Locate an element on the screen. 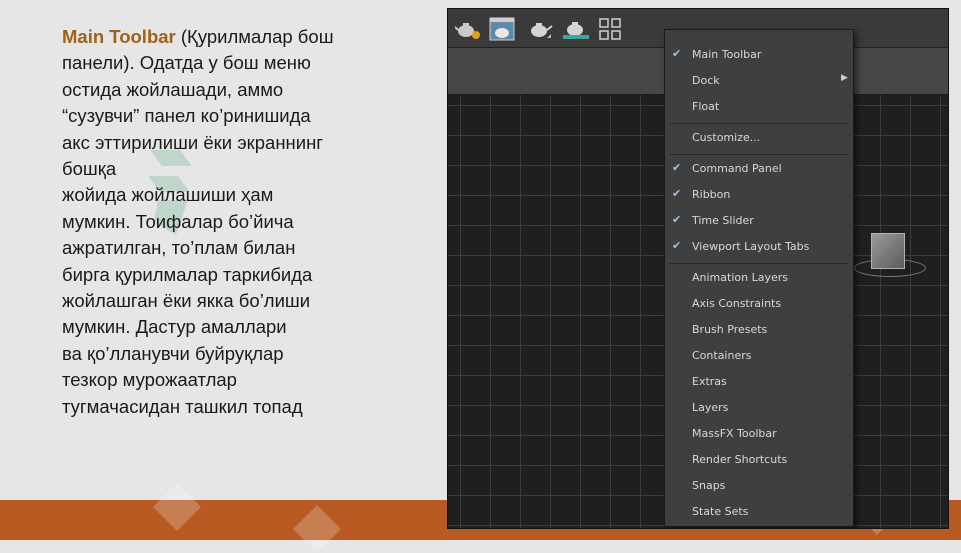  menu-item-label: Dock is located at coordinates (706, 80).